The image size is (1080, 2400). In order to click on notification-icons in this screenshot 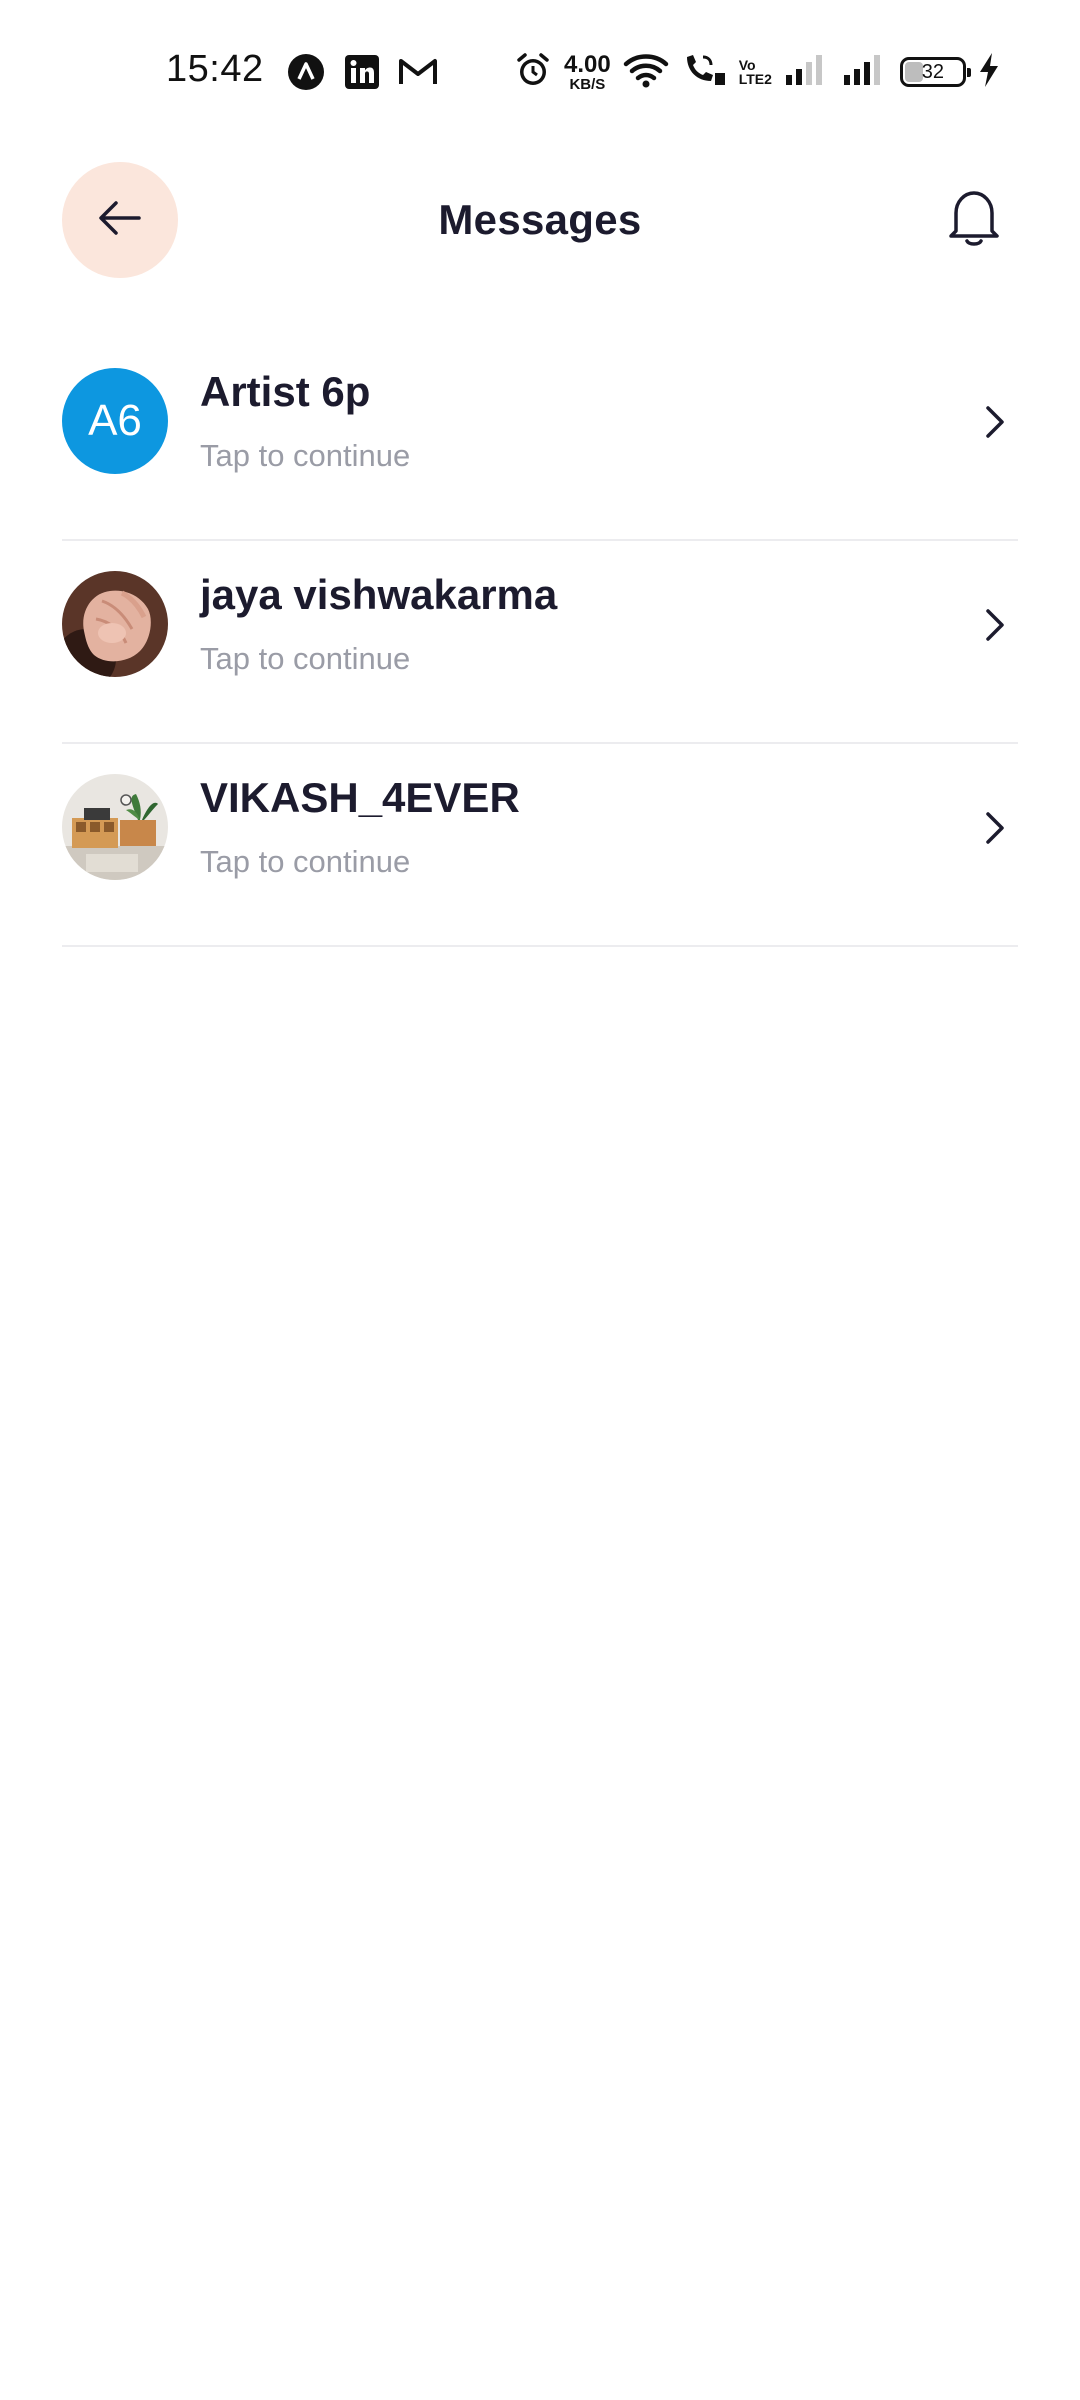, I will do `click(362, 72)`.